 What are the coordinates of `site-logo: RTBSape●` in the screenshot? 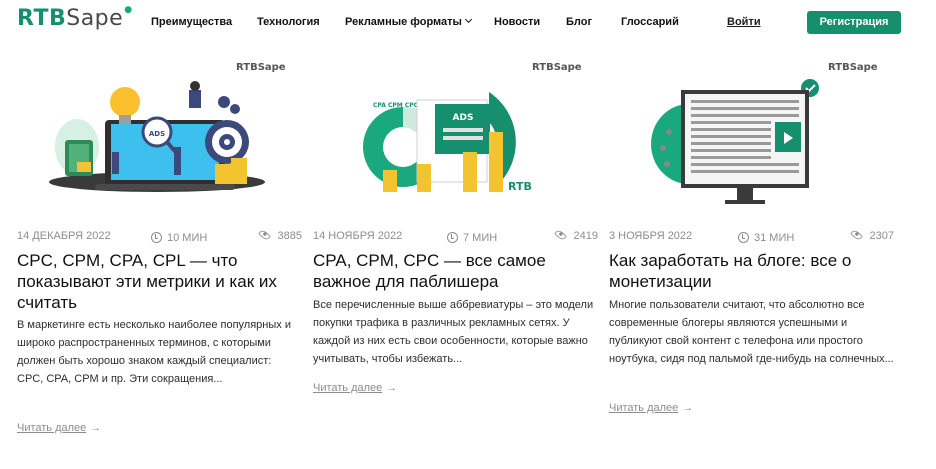 It's located at (75, 18).